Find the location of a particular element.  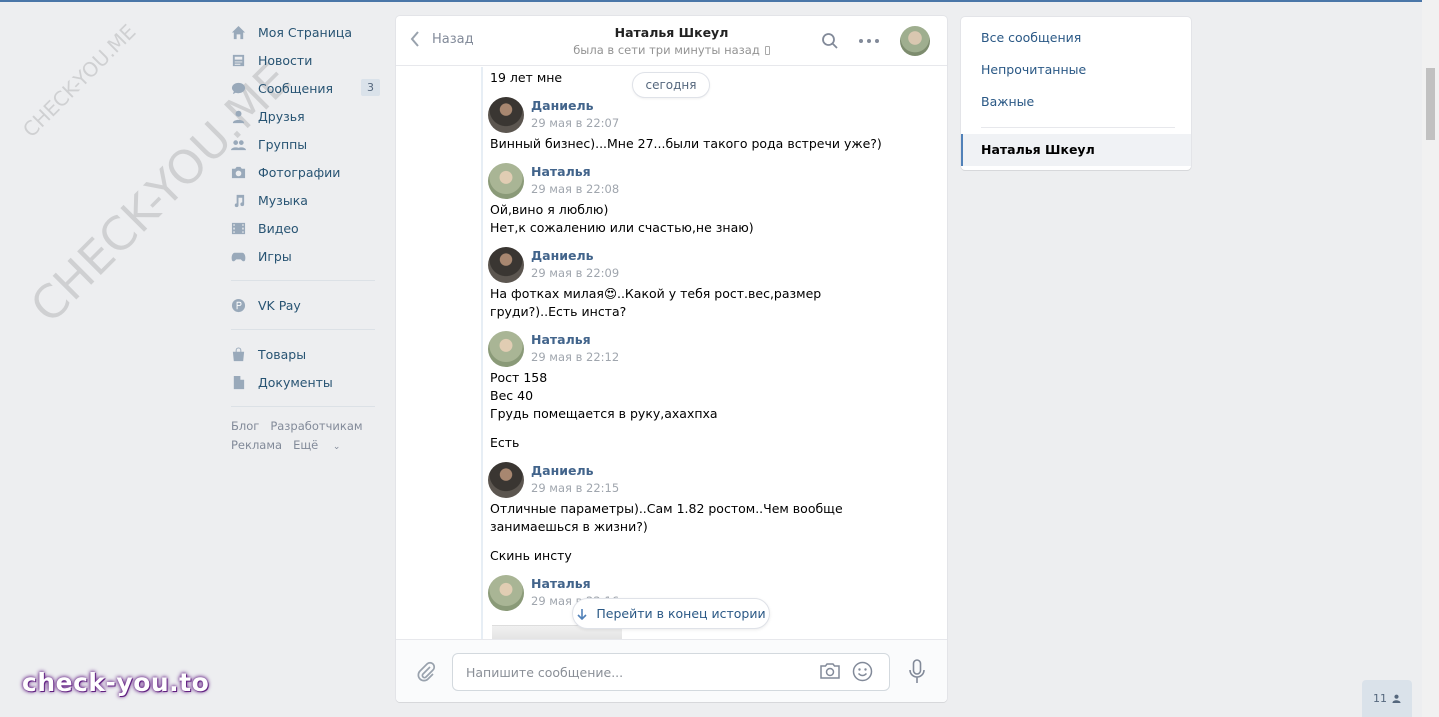

nav-label: Товары is located at coordinates (282, 354).